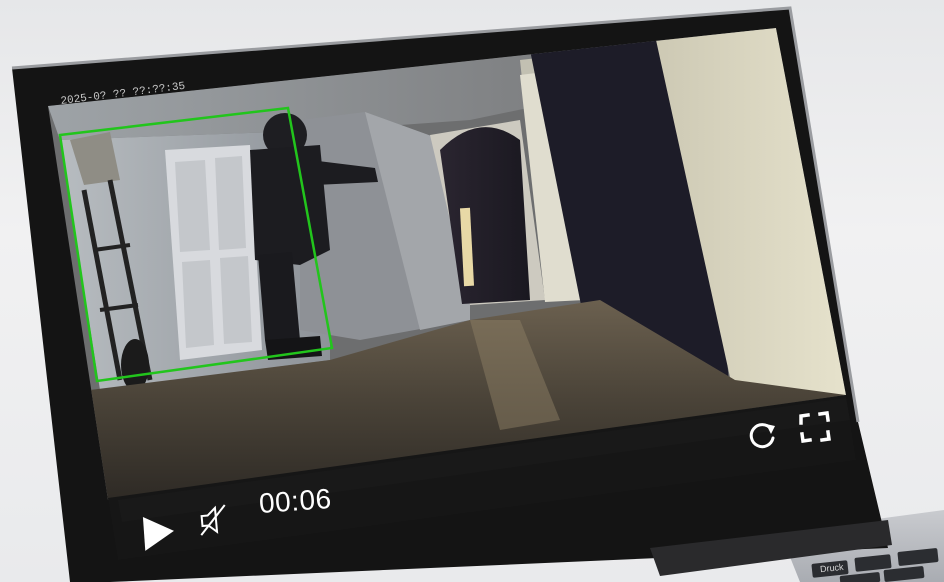 This screenshot has width=944, height=582. What do you see at coordinates (295, 500) in the screenshot?
I see `time-display: 00:06` at bounding box center [295, 500].